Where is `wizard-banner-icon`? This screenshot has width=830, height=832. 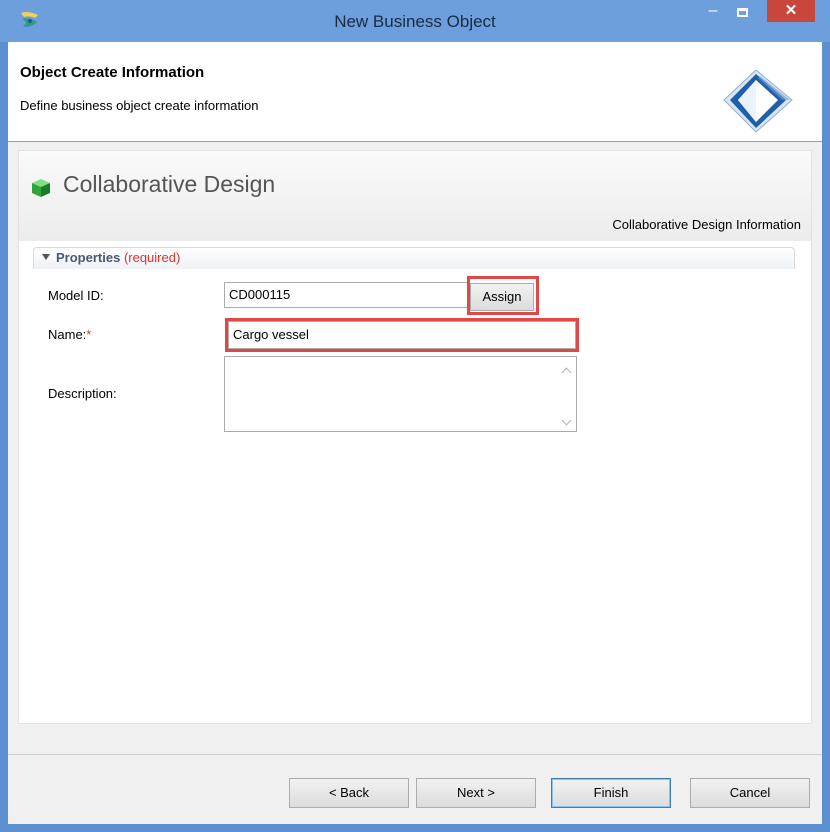
wizard-banner-icon is located at coordinates (758, 101).